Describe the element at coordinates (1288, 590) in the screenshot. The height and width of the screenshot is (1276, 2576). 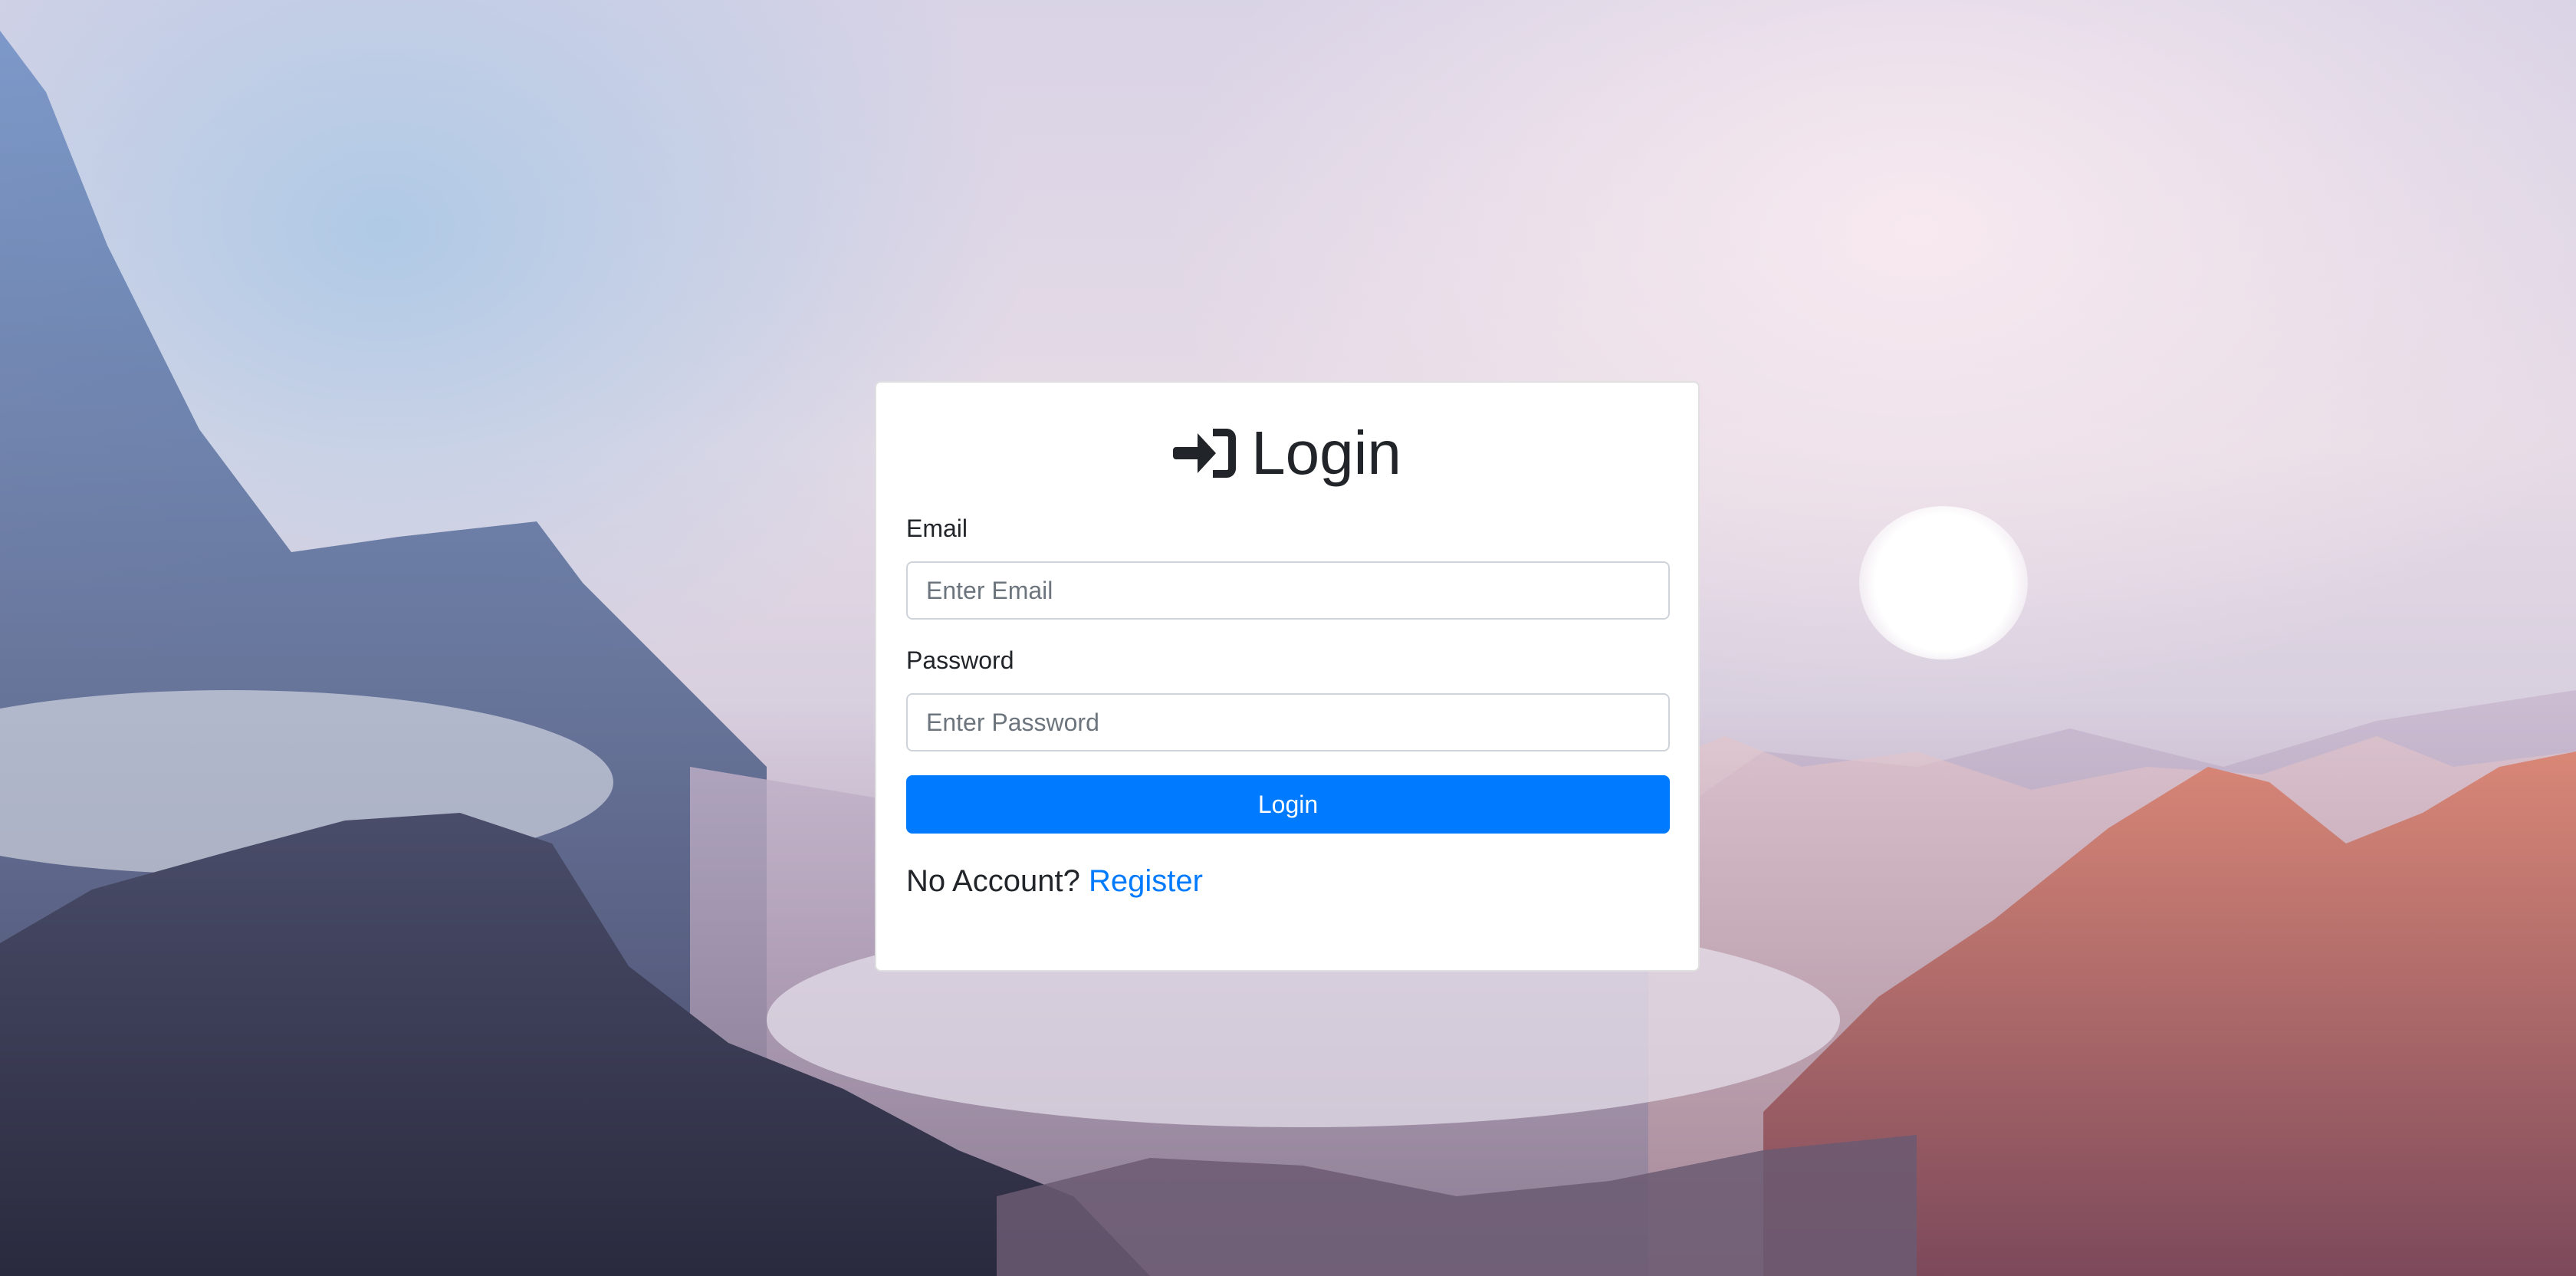
I see `email-input` at that location.